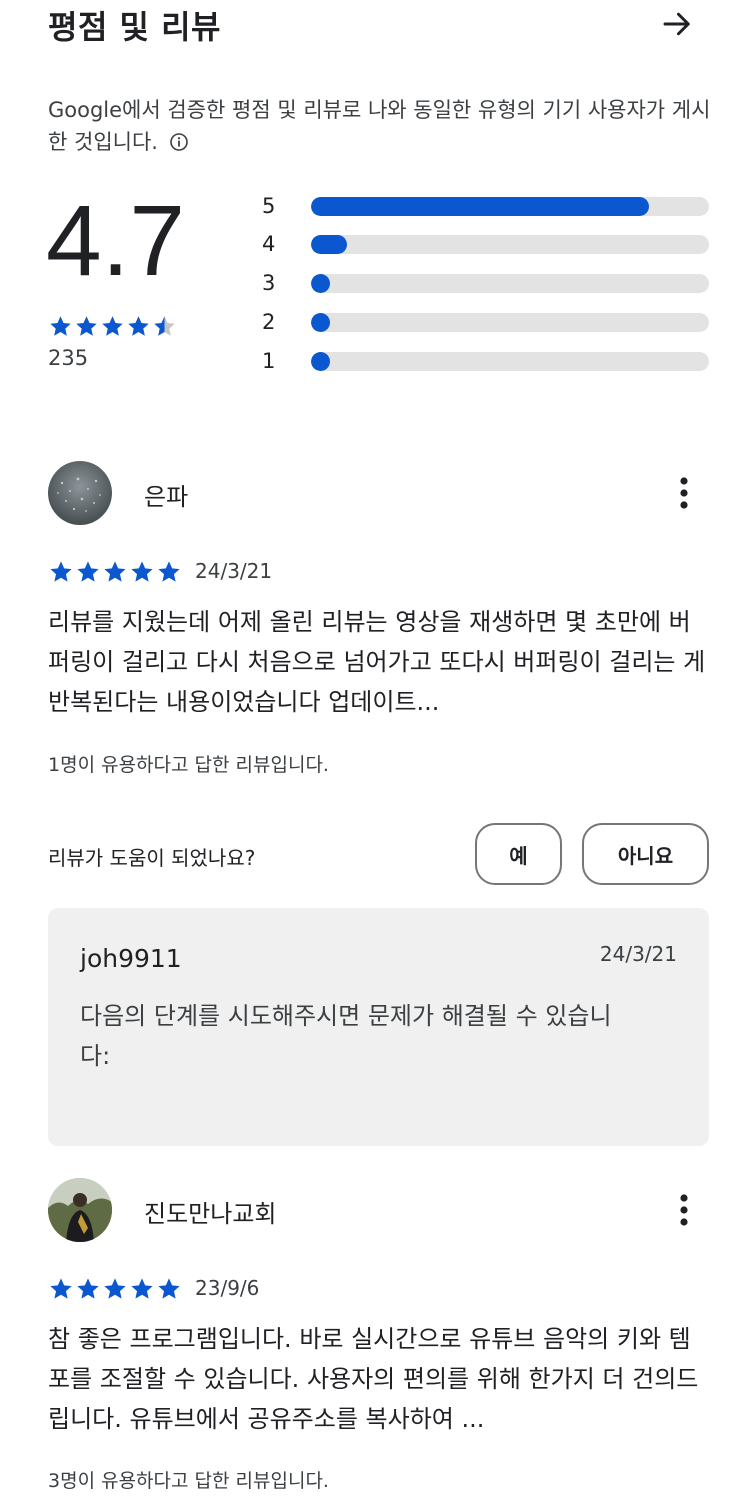 Image resolution: width=756 pixels, height=1502 pixels. I want to click on review-author: 은파, so click(166, 497).